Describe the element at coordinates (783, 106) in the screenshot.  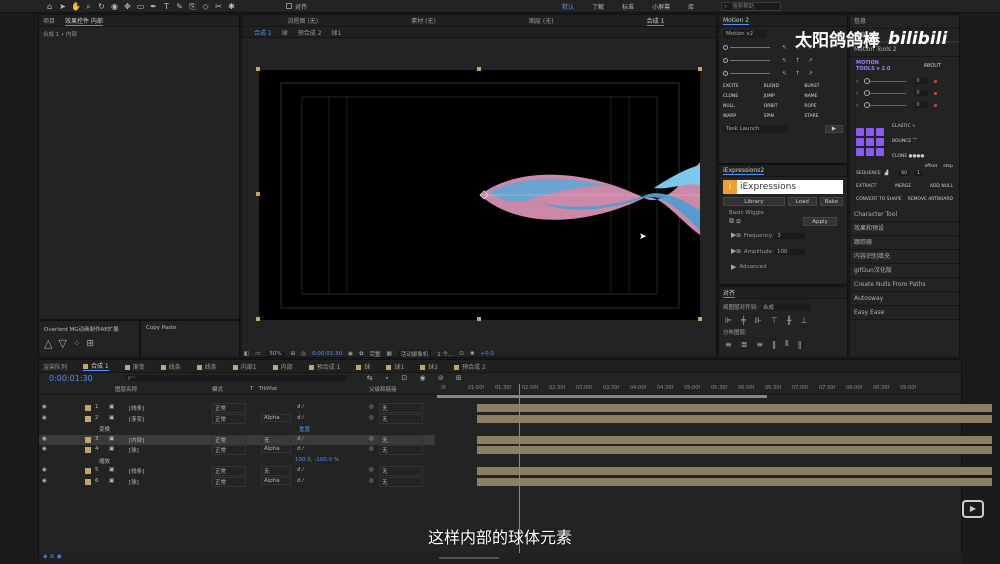
I see `motion2-orbit-button: ORBIT` at that location.